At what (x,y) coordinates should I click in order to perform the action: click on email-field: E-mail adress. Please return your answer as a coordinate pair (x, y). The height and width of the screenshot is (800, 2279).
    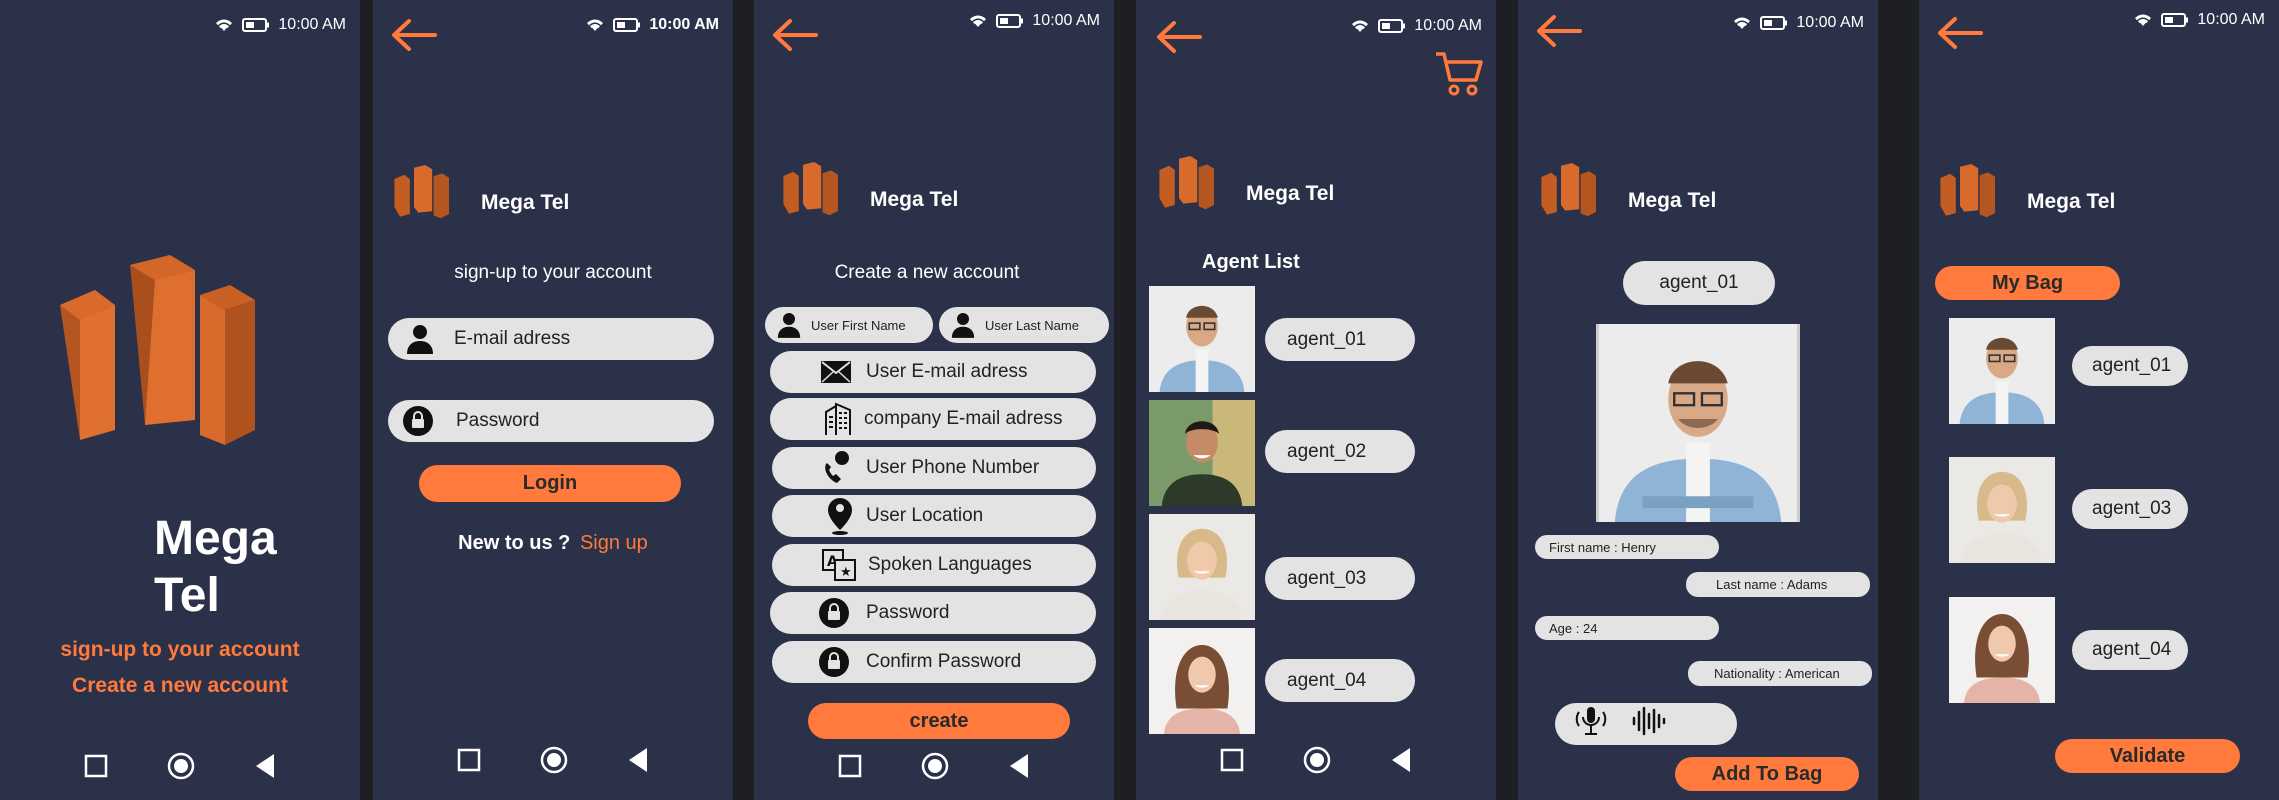
    Looking at the image, I should click on (551, 339).